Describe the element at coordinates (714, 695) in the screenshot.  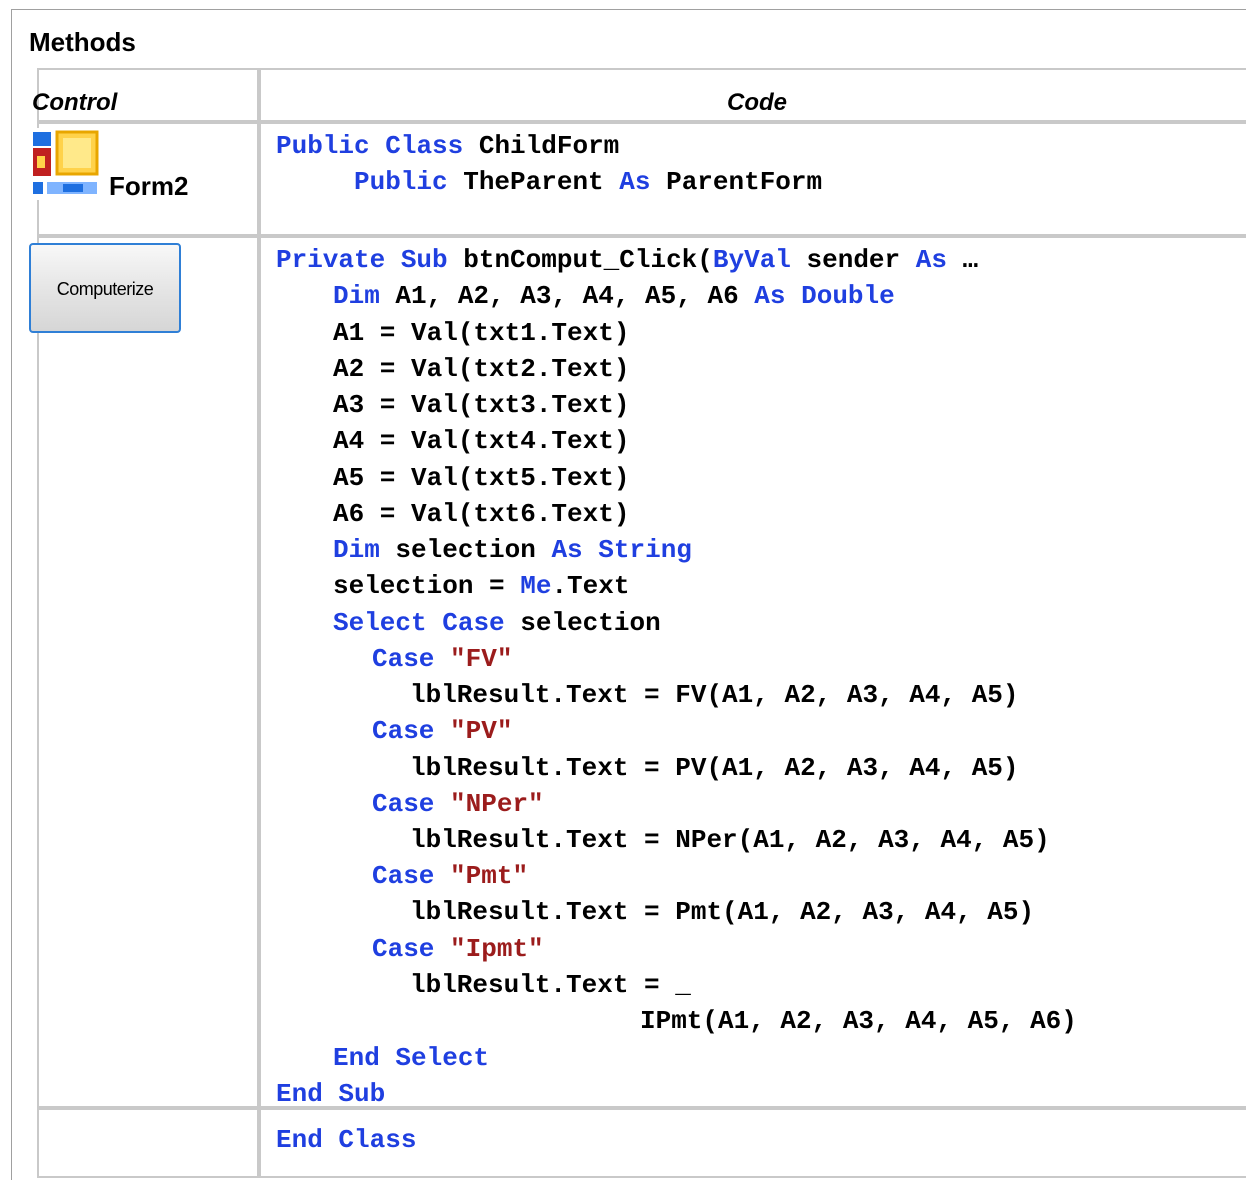
I see `code-line: lblResult.Text = FV(A1, A2, A3, A4, A5)` at that location.